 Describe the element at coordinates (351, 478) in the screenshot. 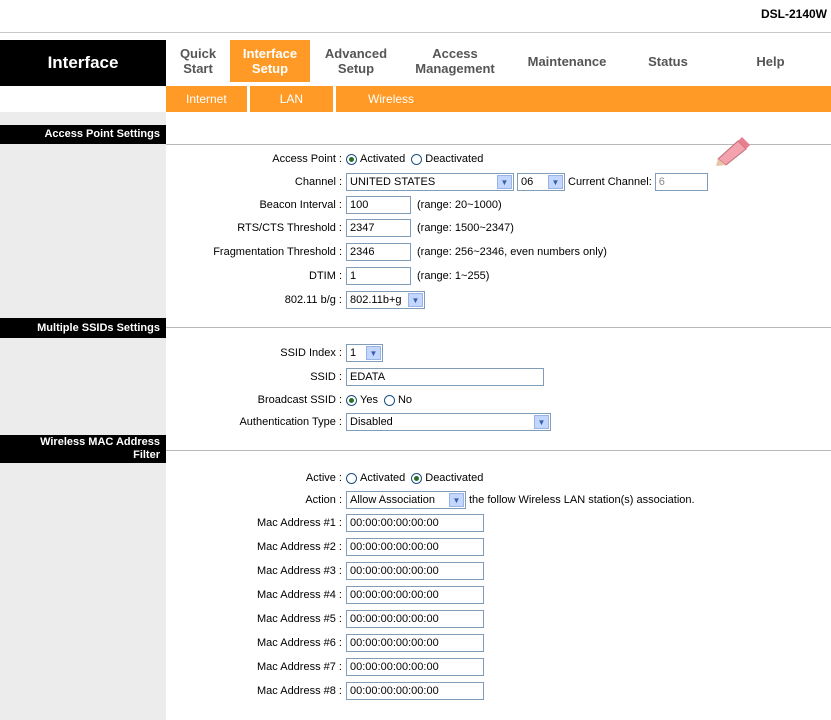

I see `mac-filter-activated-radio` at that location.